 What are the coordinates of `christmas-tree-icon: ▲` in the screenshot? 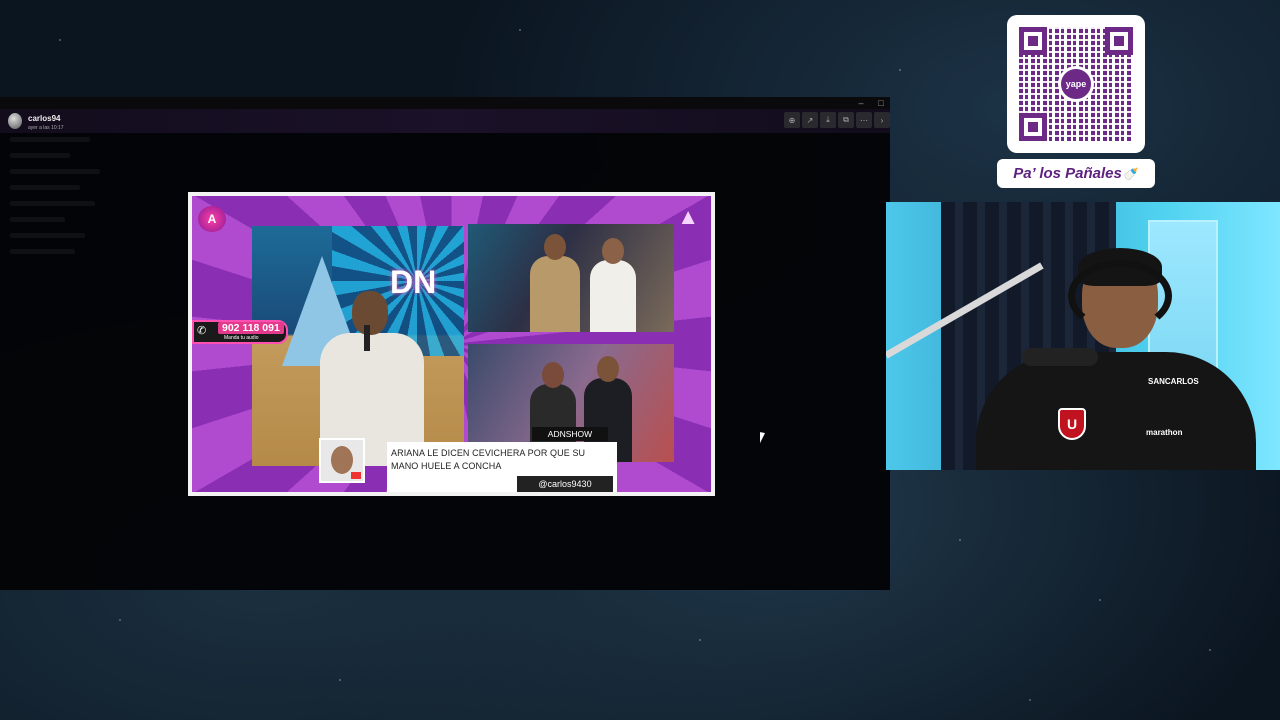 It's located at (688, 216).